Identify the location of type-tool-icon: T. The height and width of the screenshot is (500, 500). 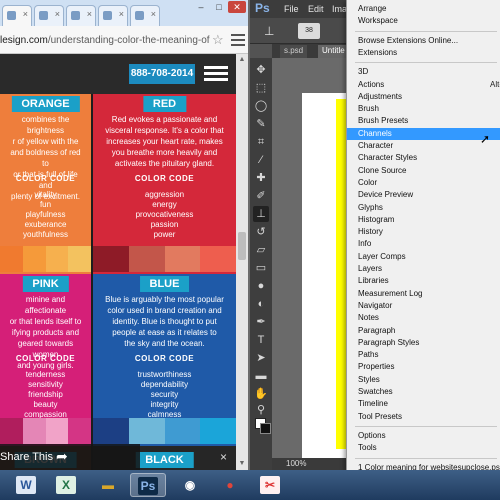
(261, 340).